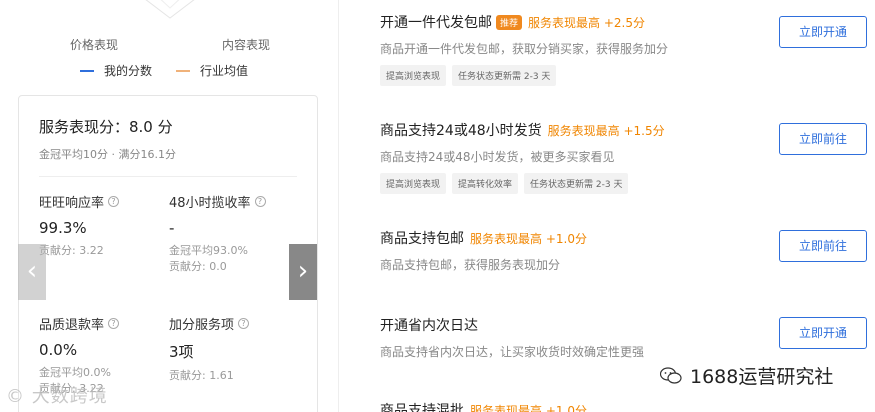 This screenshot has width=875, height=412. Describe the element at coordinates (509, 22) in the screenshot. I see `recommend-badge: 推荐` at that location.